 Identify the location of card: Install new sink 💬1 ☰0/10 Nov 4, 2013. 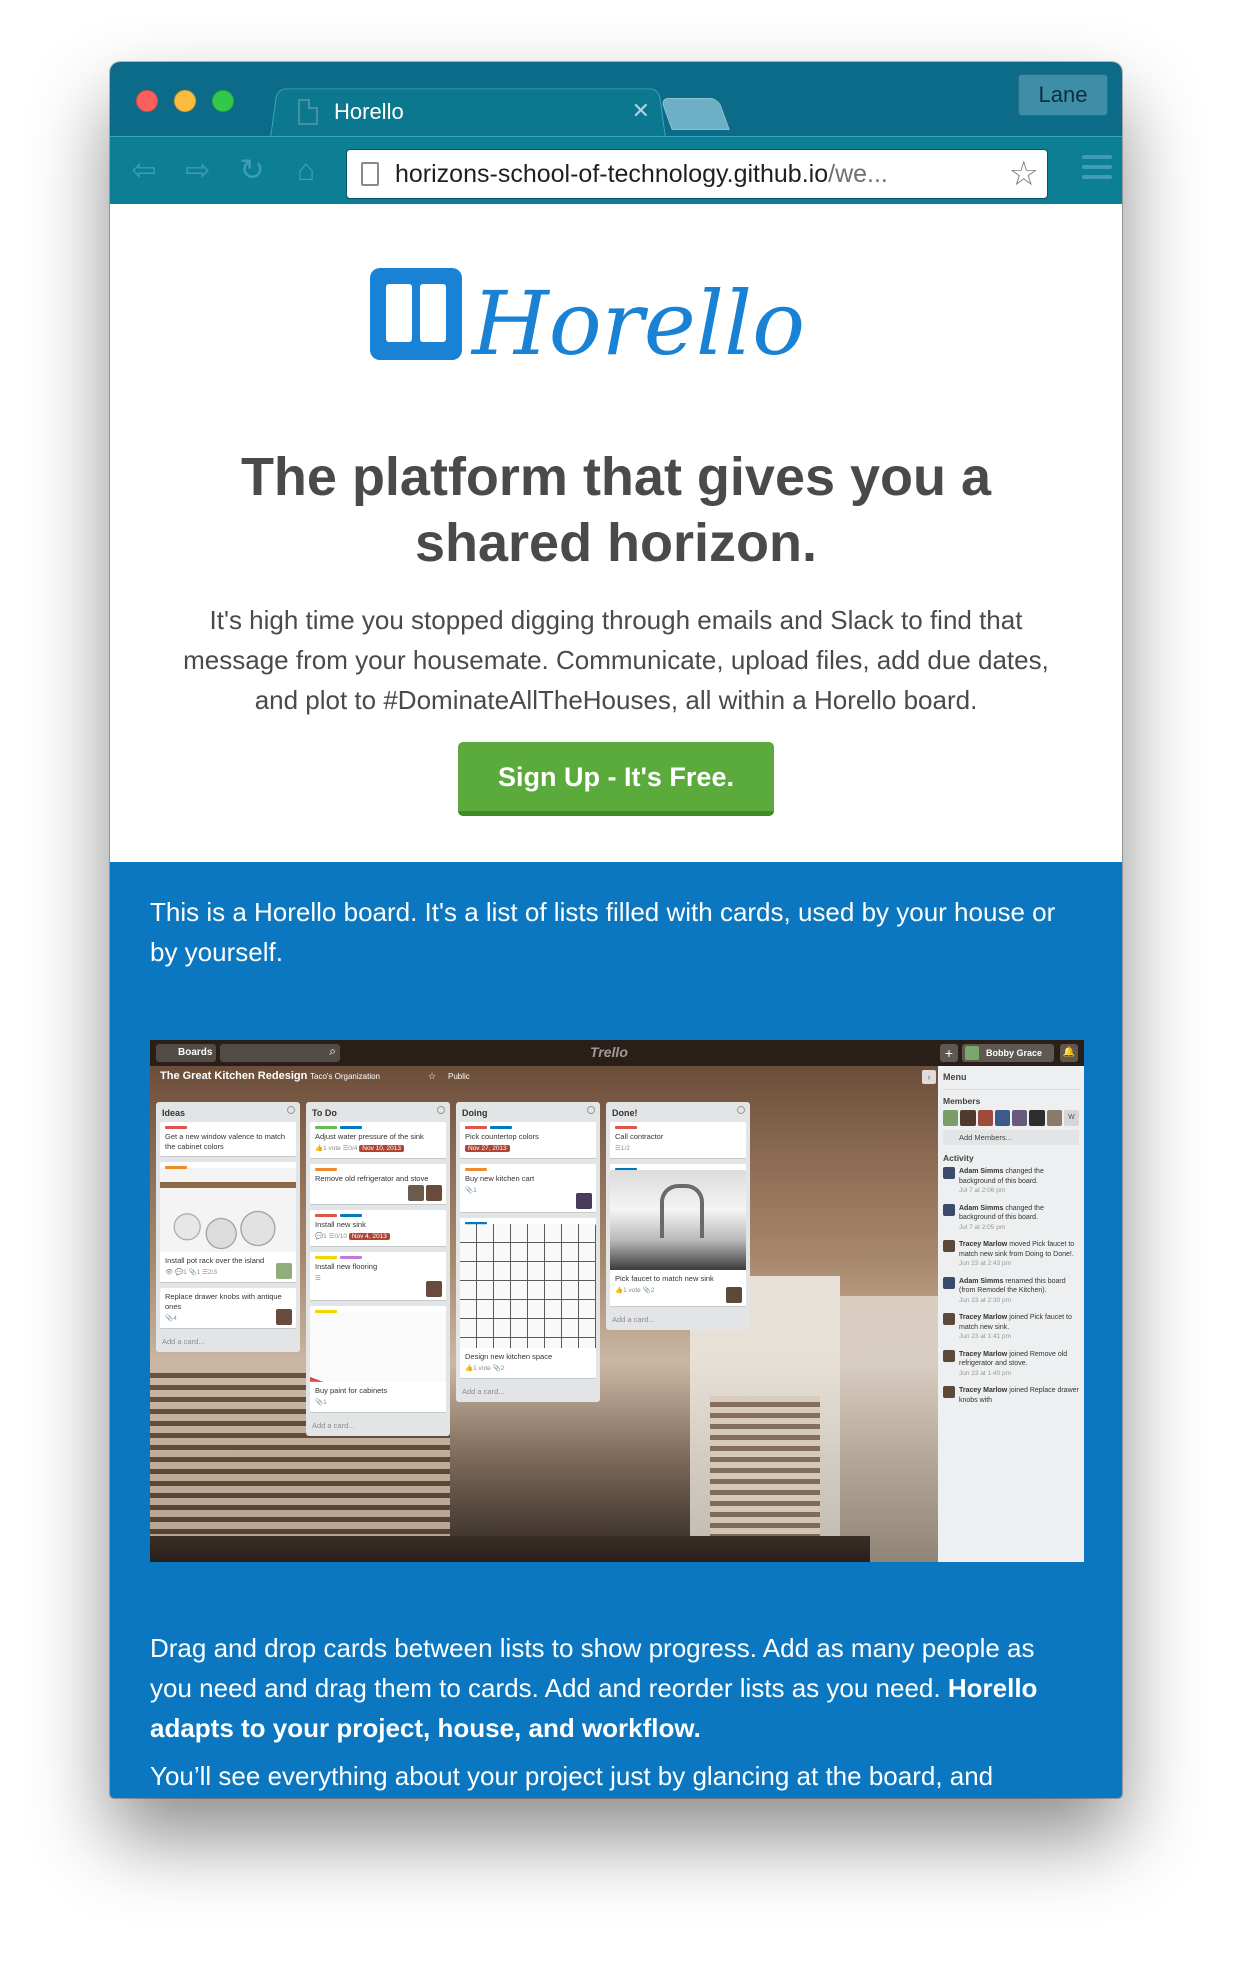
(378, 1228).